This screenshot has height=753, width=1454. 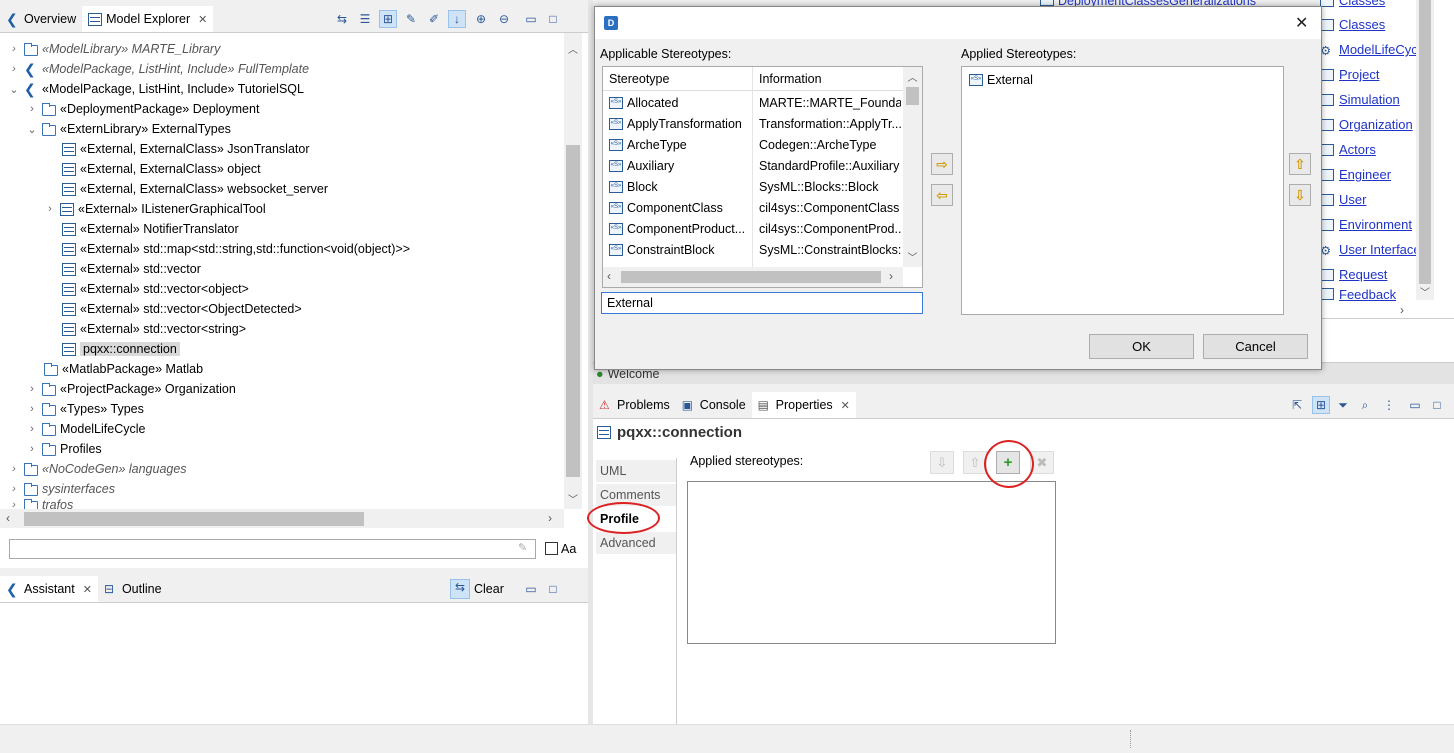 What do you see at coordinates (154, 209) in the screenshot?
I see `tree-item: › «External» IListenerGraphicalTool` at bounding box center [154, 209].